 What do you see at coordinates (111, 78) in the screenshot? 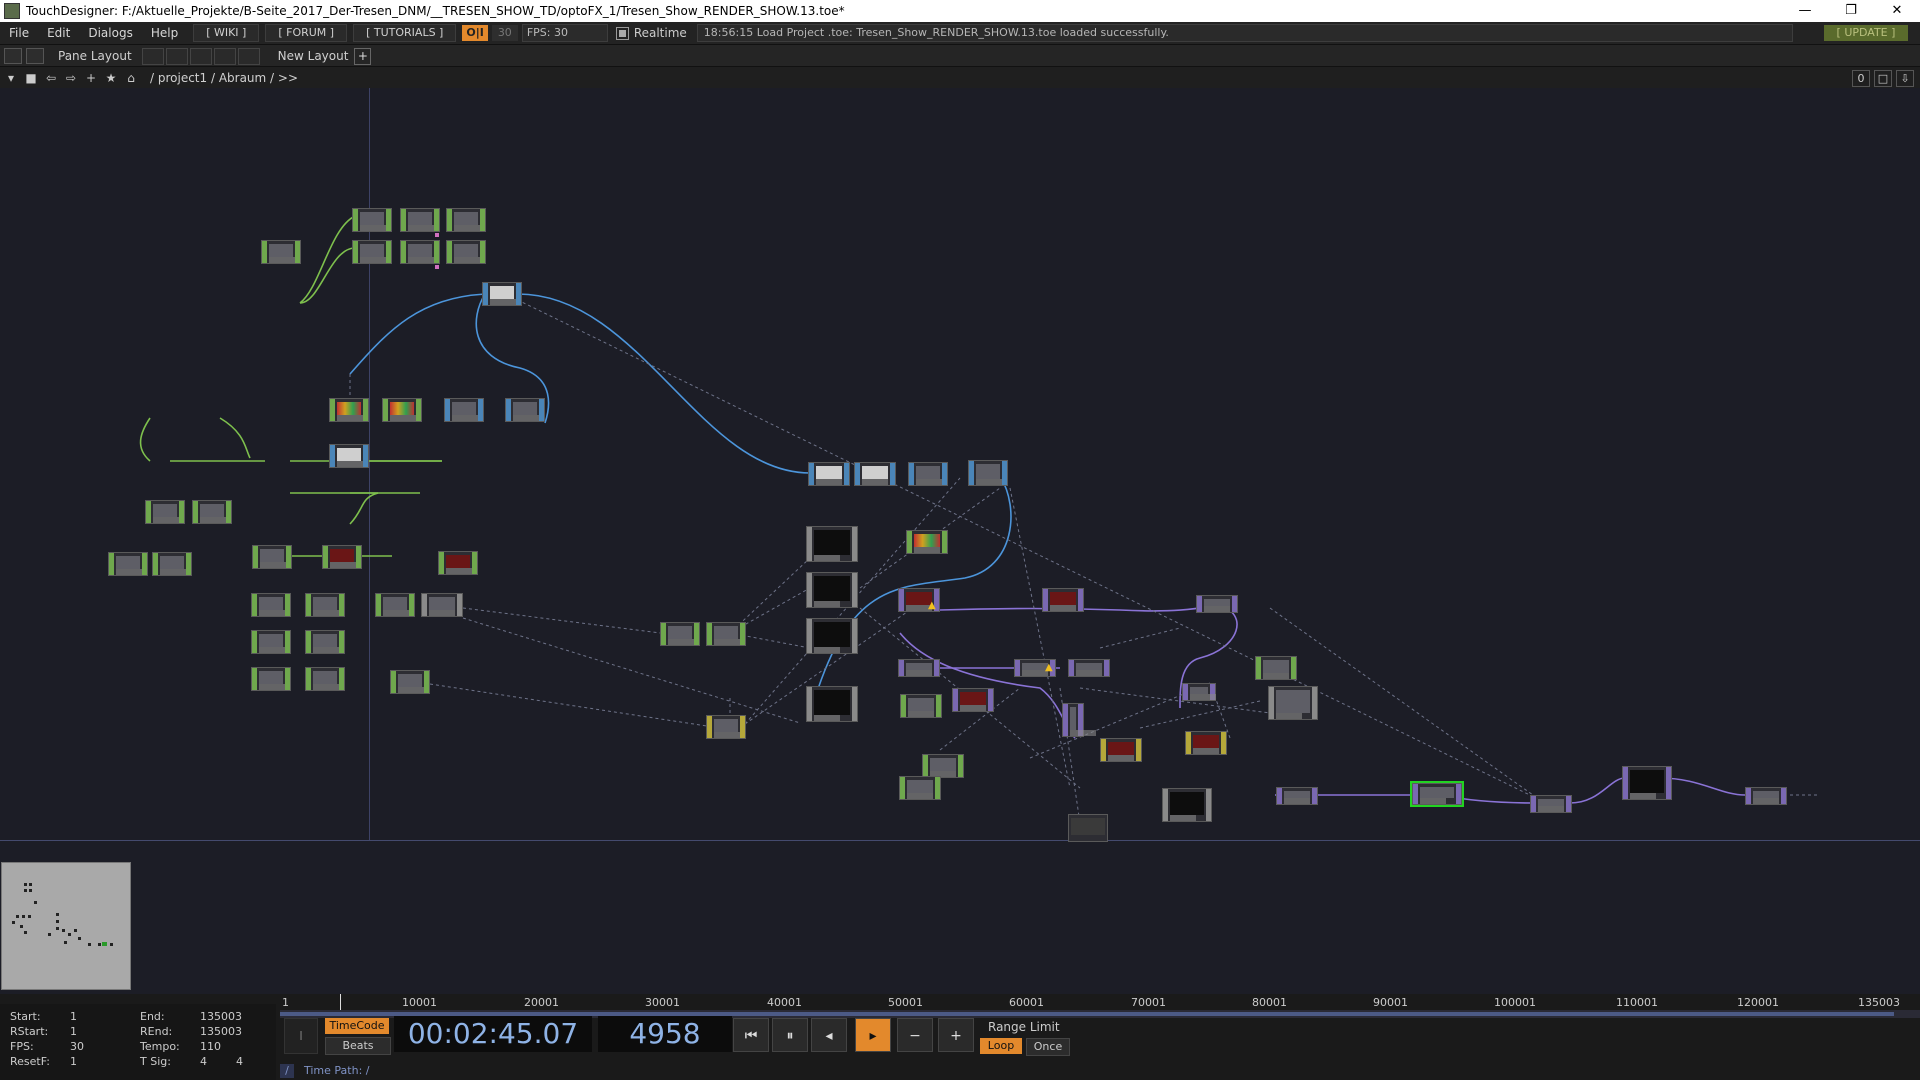
I see `bookmark-star-icon: ★` at bounding box center [111, 78].